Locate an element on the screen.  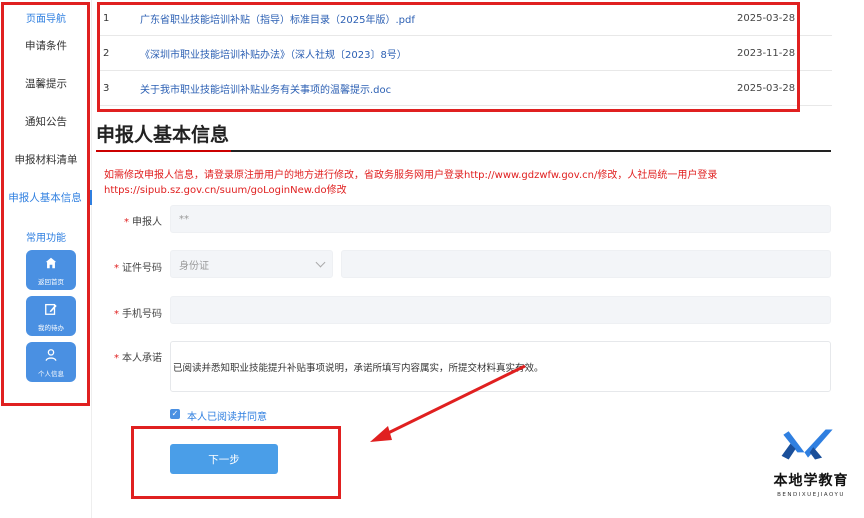
section-divider is located at coordinates (463, 151).